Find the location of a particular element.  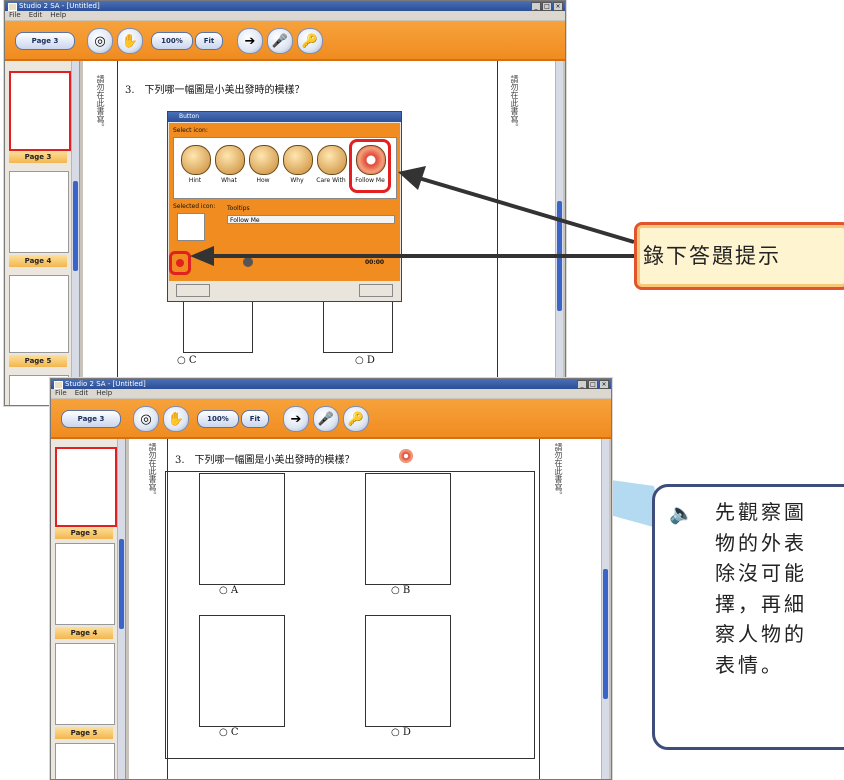

record-icon is located at coordinates (180, 263).